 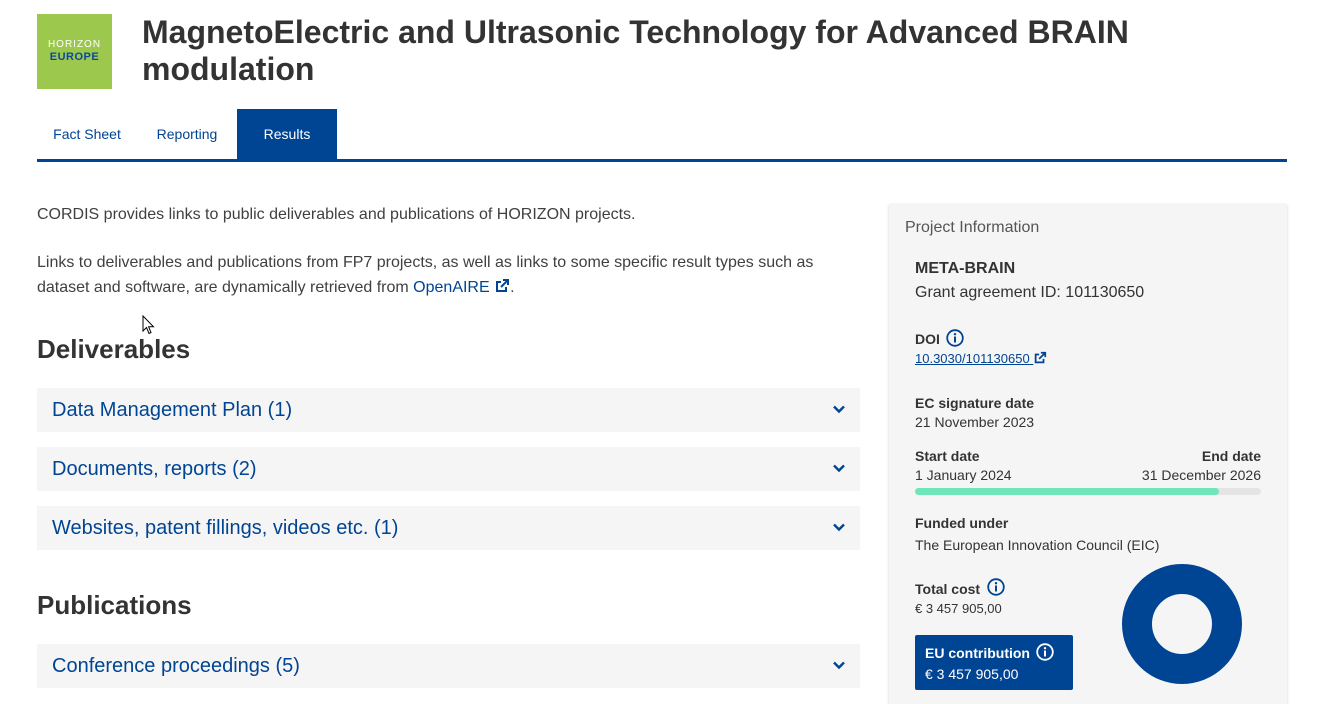 I want to click on project-acronym: META-BRAIN, so click(x=965, y=268).